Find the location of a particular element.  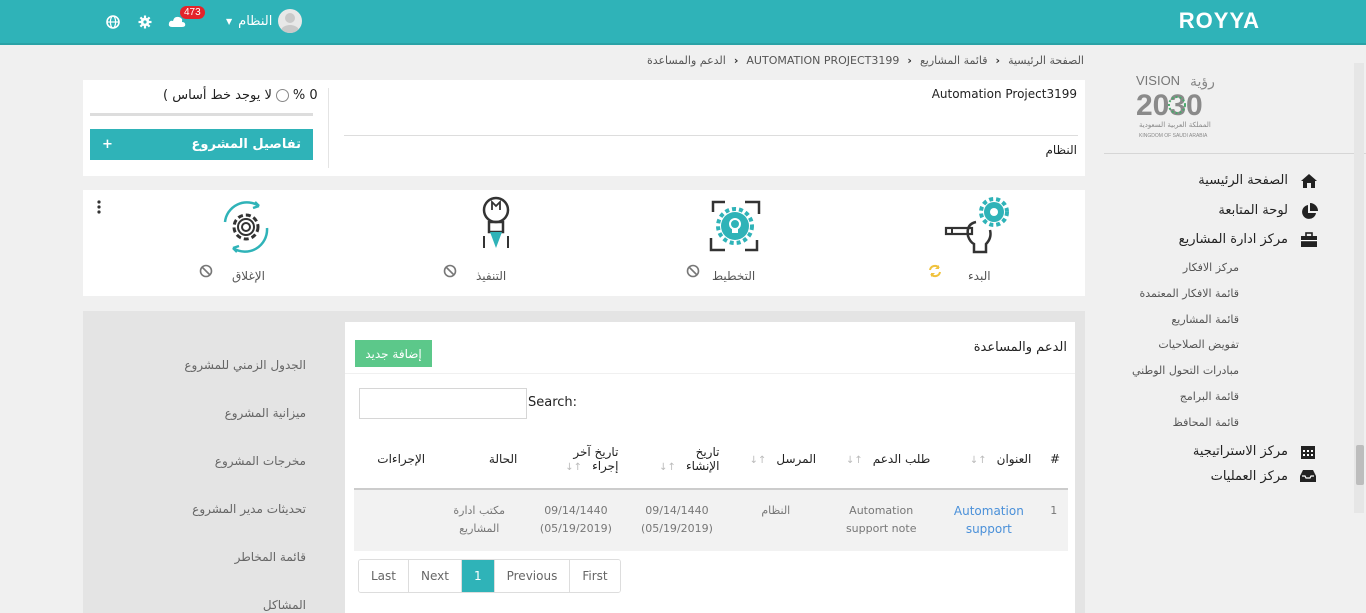

baseline-text: لا يوجد خط أساس ) is located at coordinates (217, 95).